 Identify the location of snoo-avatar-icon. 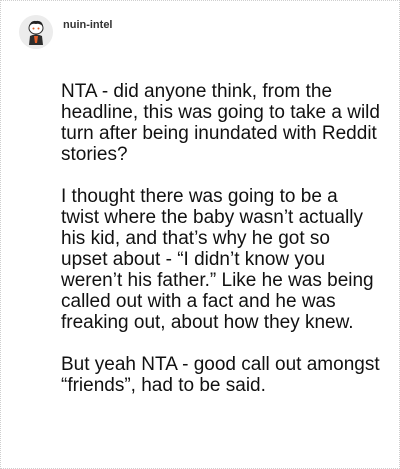
(36, 32).